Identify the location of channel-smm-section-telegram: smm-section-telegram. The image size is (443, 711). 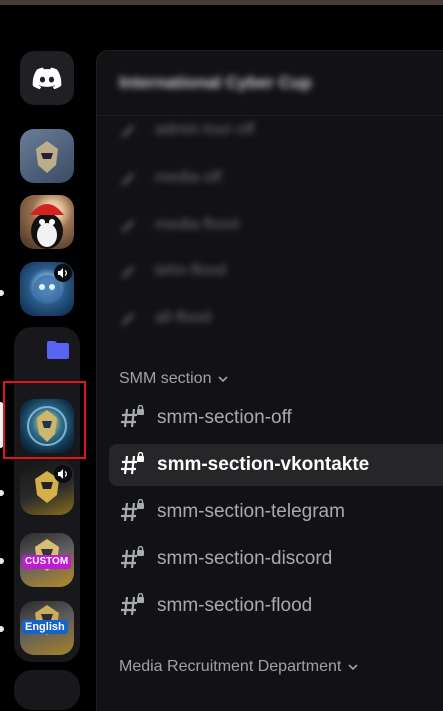
(276, 512).